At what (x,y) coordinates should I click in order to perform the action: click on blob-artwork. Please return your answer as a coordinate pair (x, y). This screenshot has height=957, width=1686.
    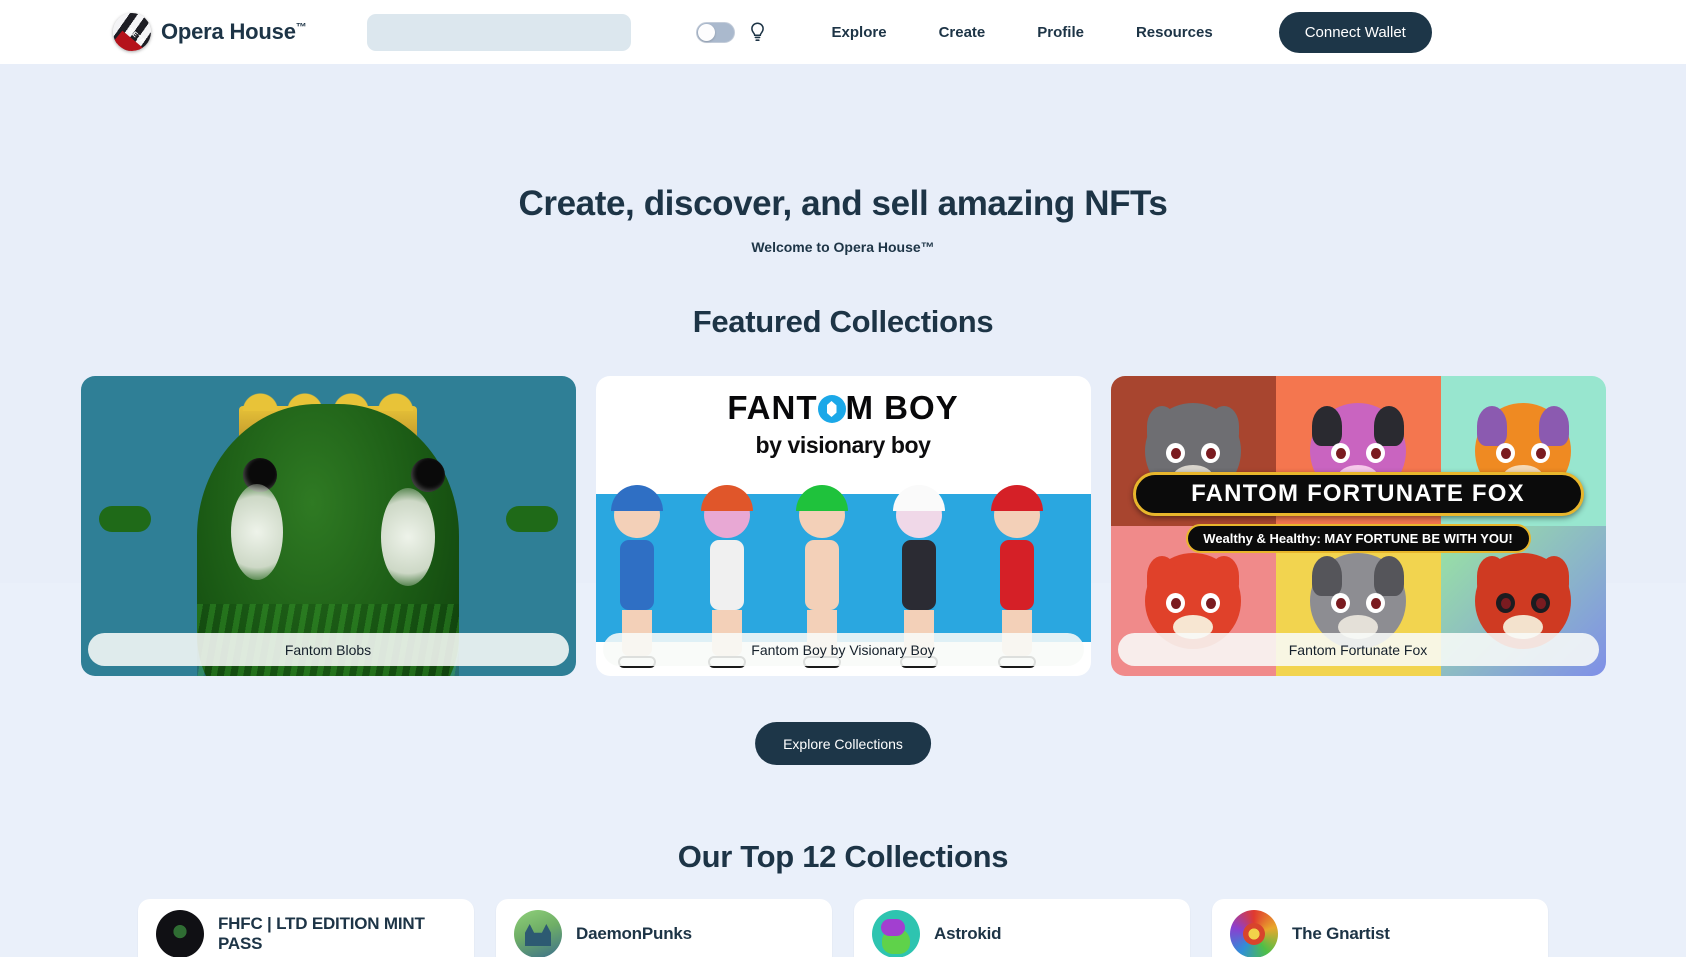
    Looking at the image, I should click on (328, 526).